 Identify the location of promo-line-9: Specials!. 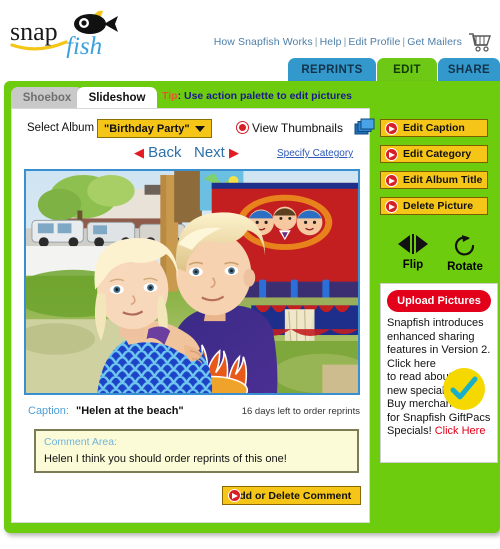
(409, 431).